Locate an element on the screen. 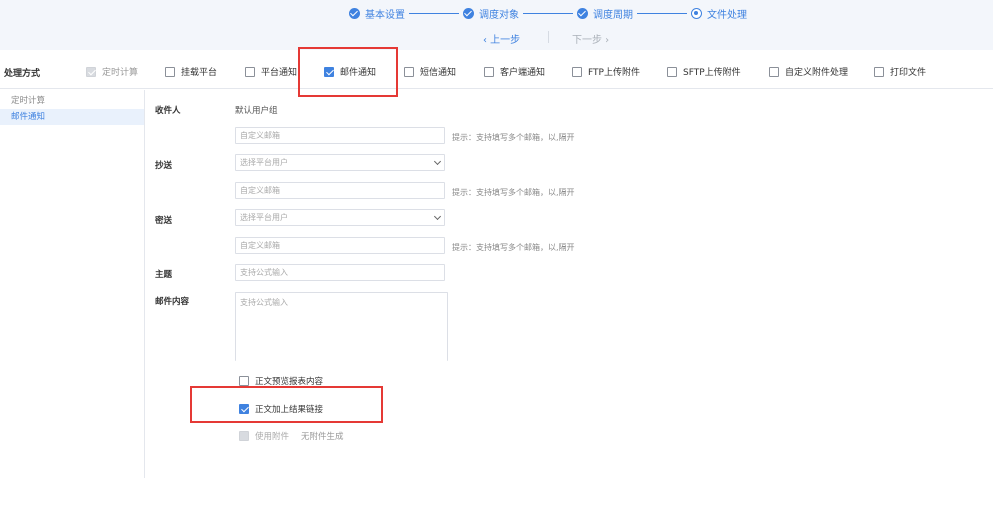 This screenshot has width=993, height=509. option-use-attachment: 使用附件 无附件生成 is located at coordinates (291, 436).